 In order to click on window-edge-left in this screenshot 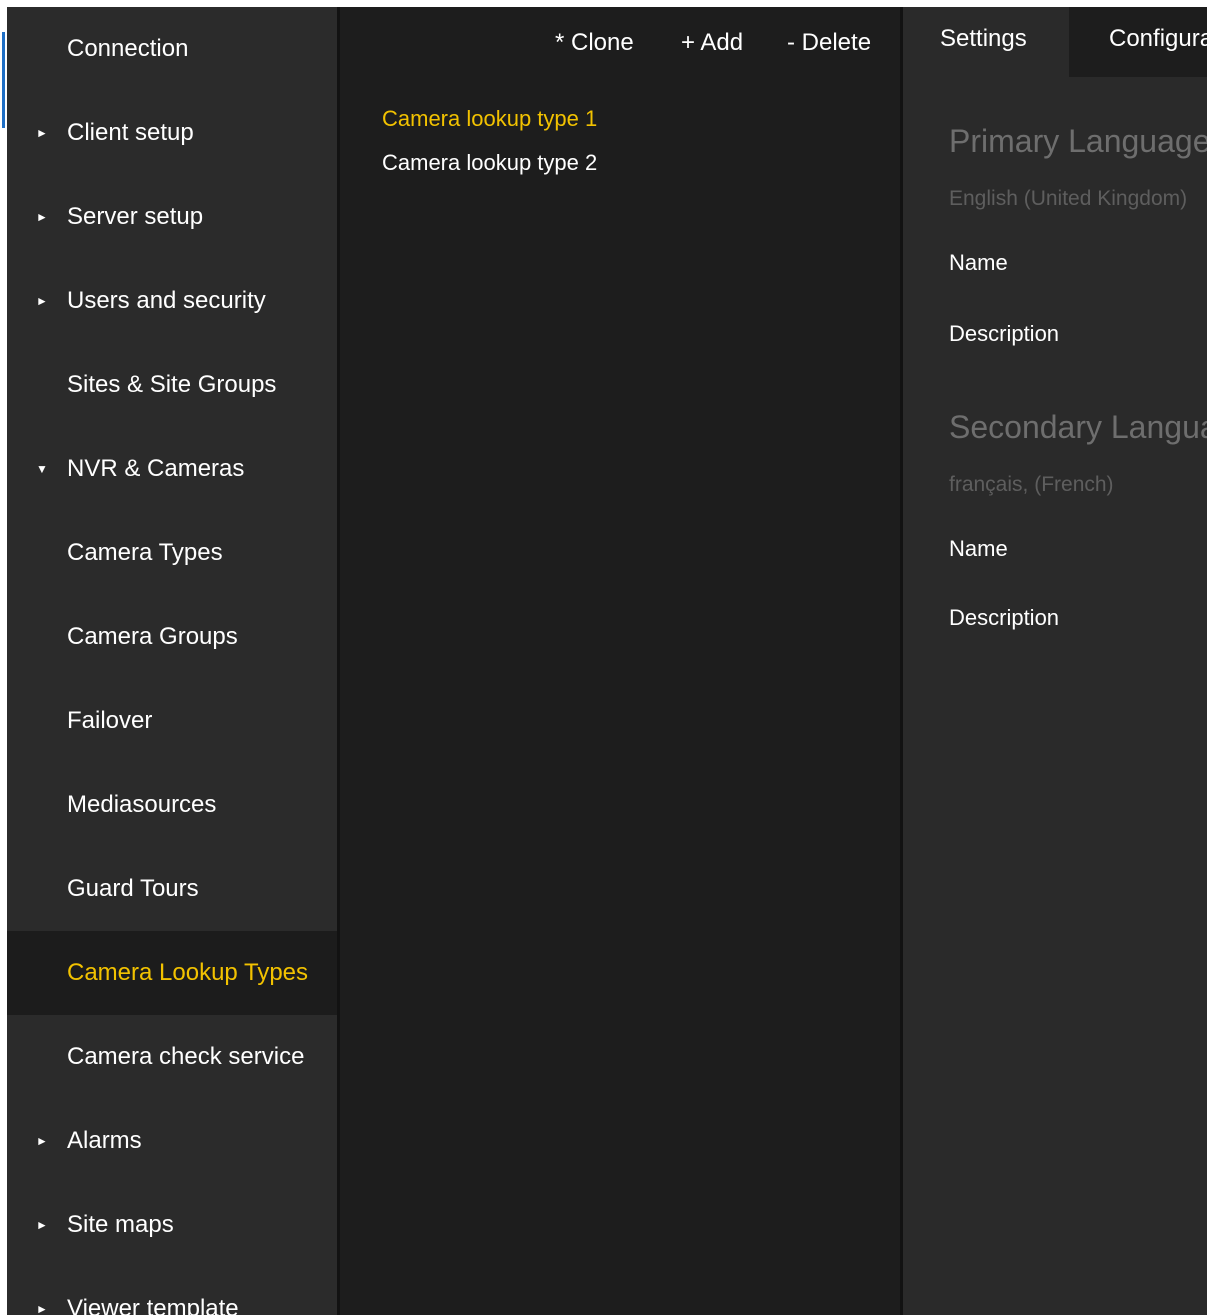, I will do `click(3, 657)`.